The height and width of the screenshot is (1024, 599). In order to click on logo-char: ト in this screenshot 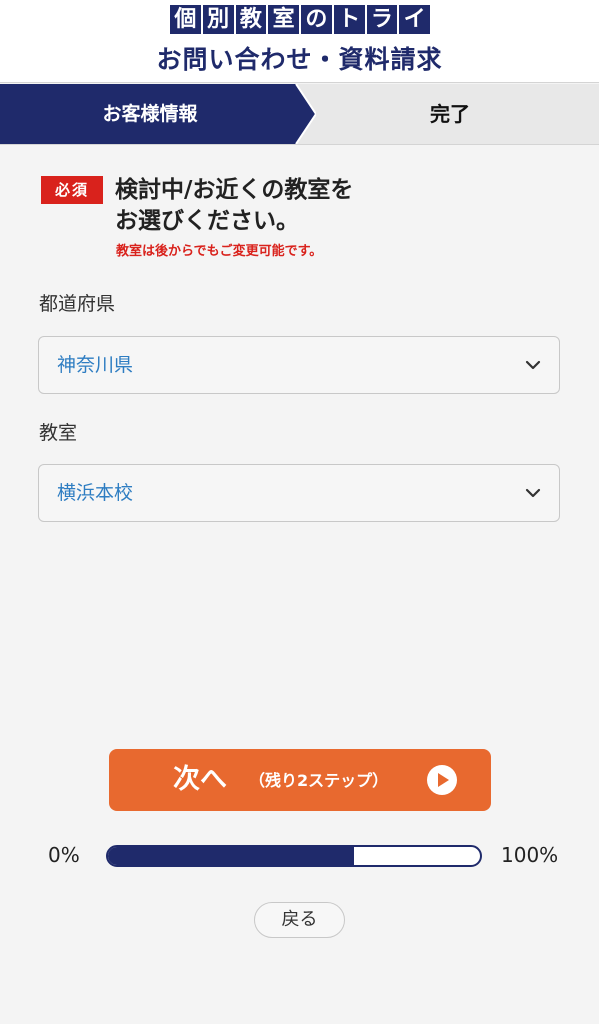, I will do `click(349, 19)`.